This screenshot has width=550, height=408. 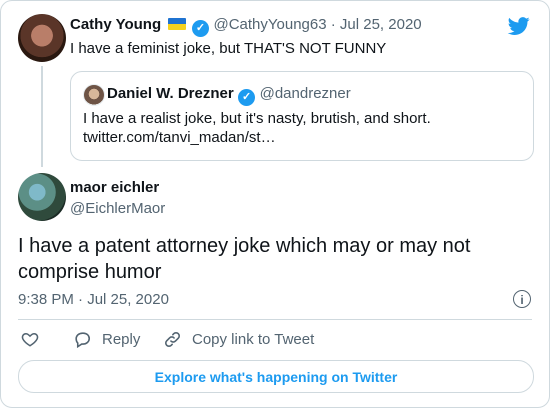 What do you see at coordinates (176, 24) in the screenshot?
I see `ukraine-flag-icon` at bounding box center [176, 24].